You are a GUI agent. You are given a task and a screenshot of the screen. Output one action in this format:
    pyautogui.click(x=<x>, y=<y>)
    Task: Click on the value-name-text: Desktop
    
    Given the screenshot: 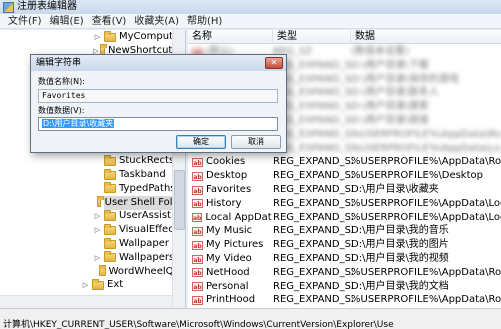 What is the action you would take?
    pyautogui.click(x=227, y=176)
    